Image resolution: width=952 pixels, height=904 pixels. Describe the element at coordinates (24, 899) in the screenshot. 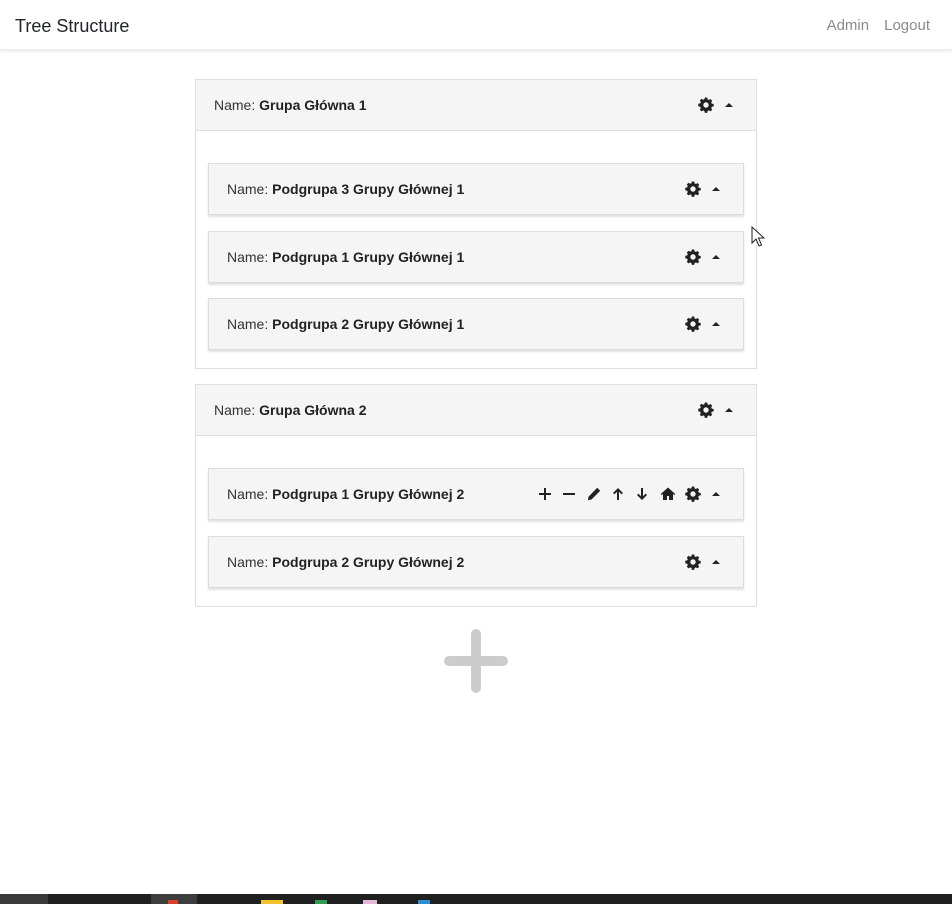

I see `taskbar-start` at that location.